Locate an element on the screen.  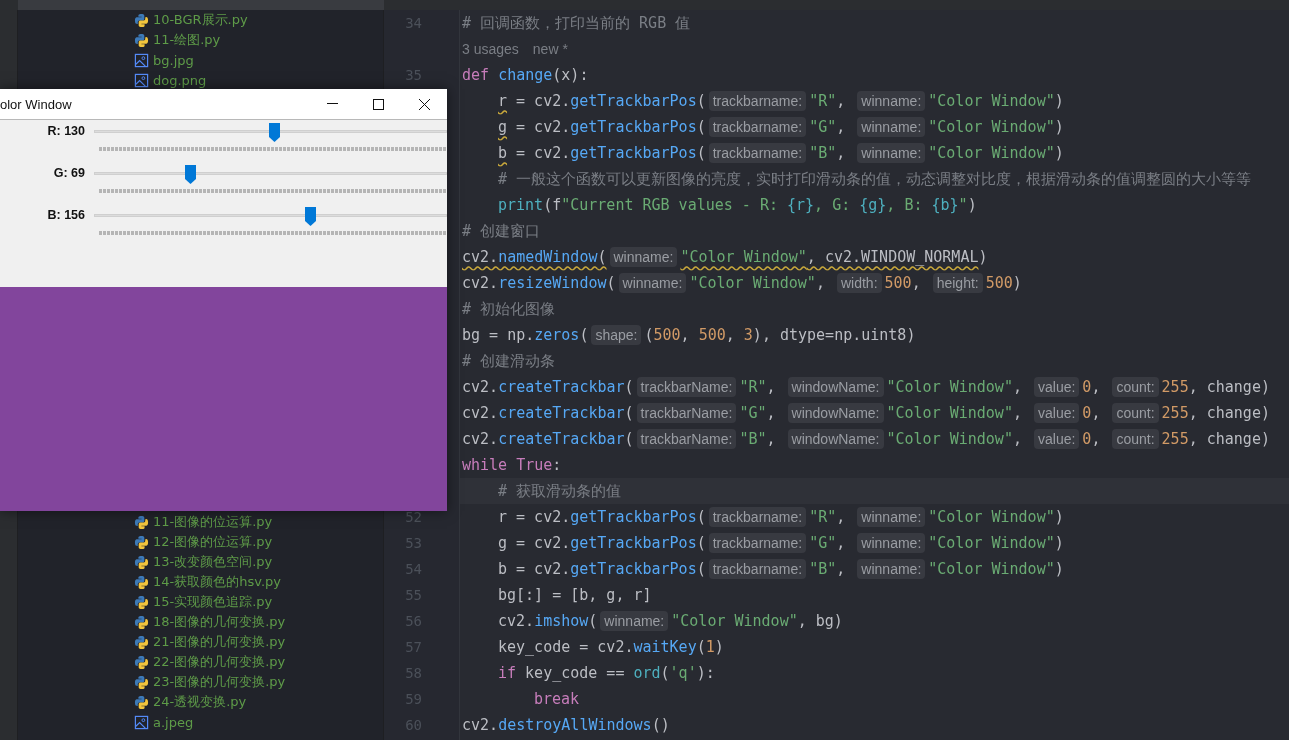
code-text: "Current RGB values - R: is located at coordinates (670, 205).